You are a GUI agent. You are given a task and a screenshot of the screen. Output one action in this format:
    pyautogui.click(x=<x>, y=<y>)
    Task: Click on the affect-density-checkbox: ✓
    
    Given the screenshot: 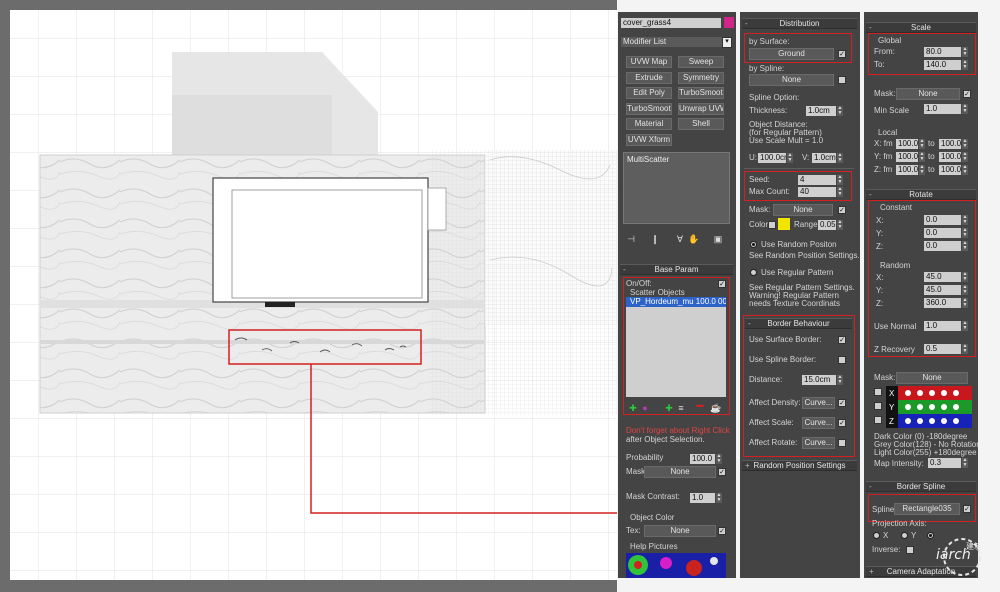 What is the action you would take?
    pyautogui.click(x=842, y=403)
    